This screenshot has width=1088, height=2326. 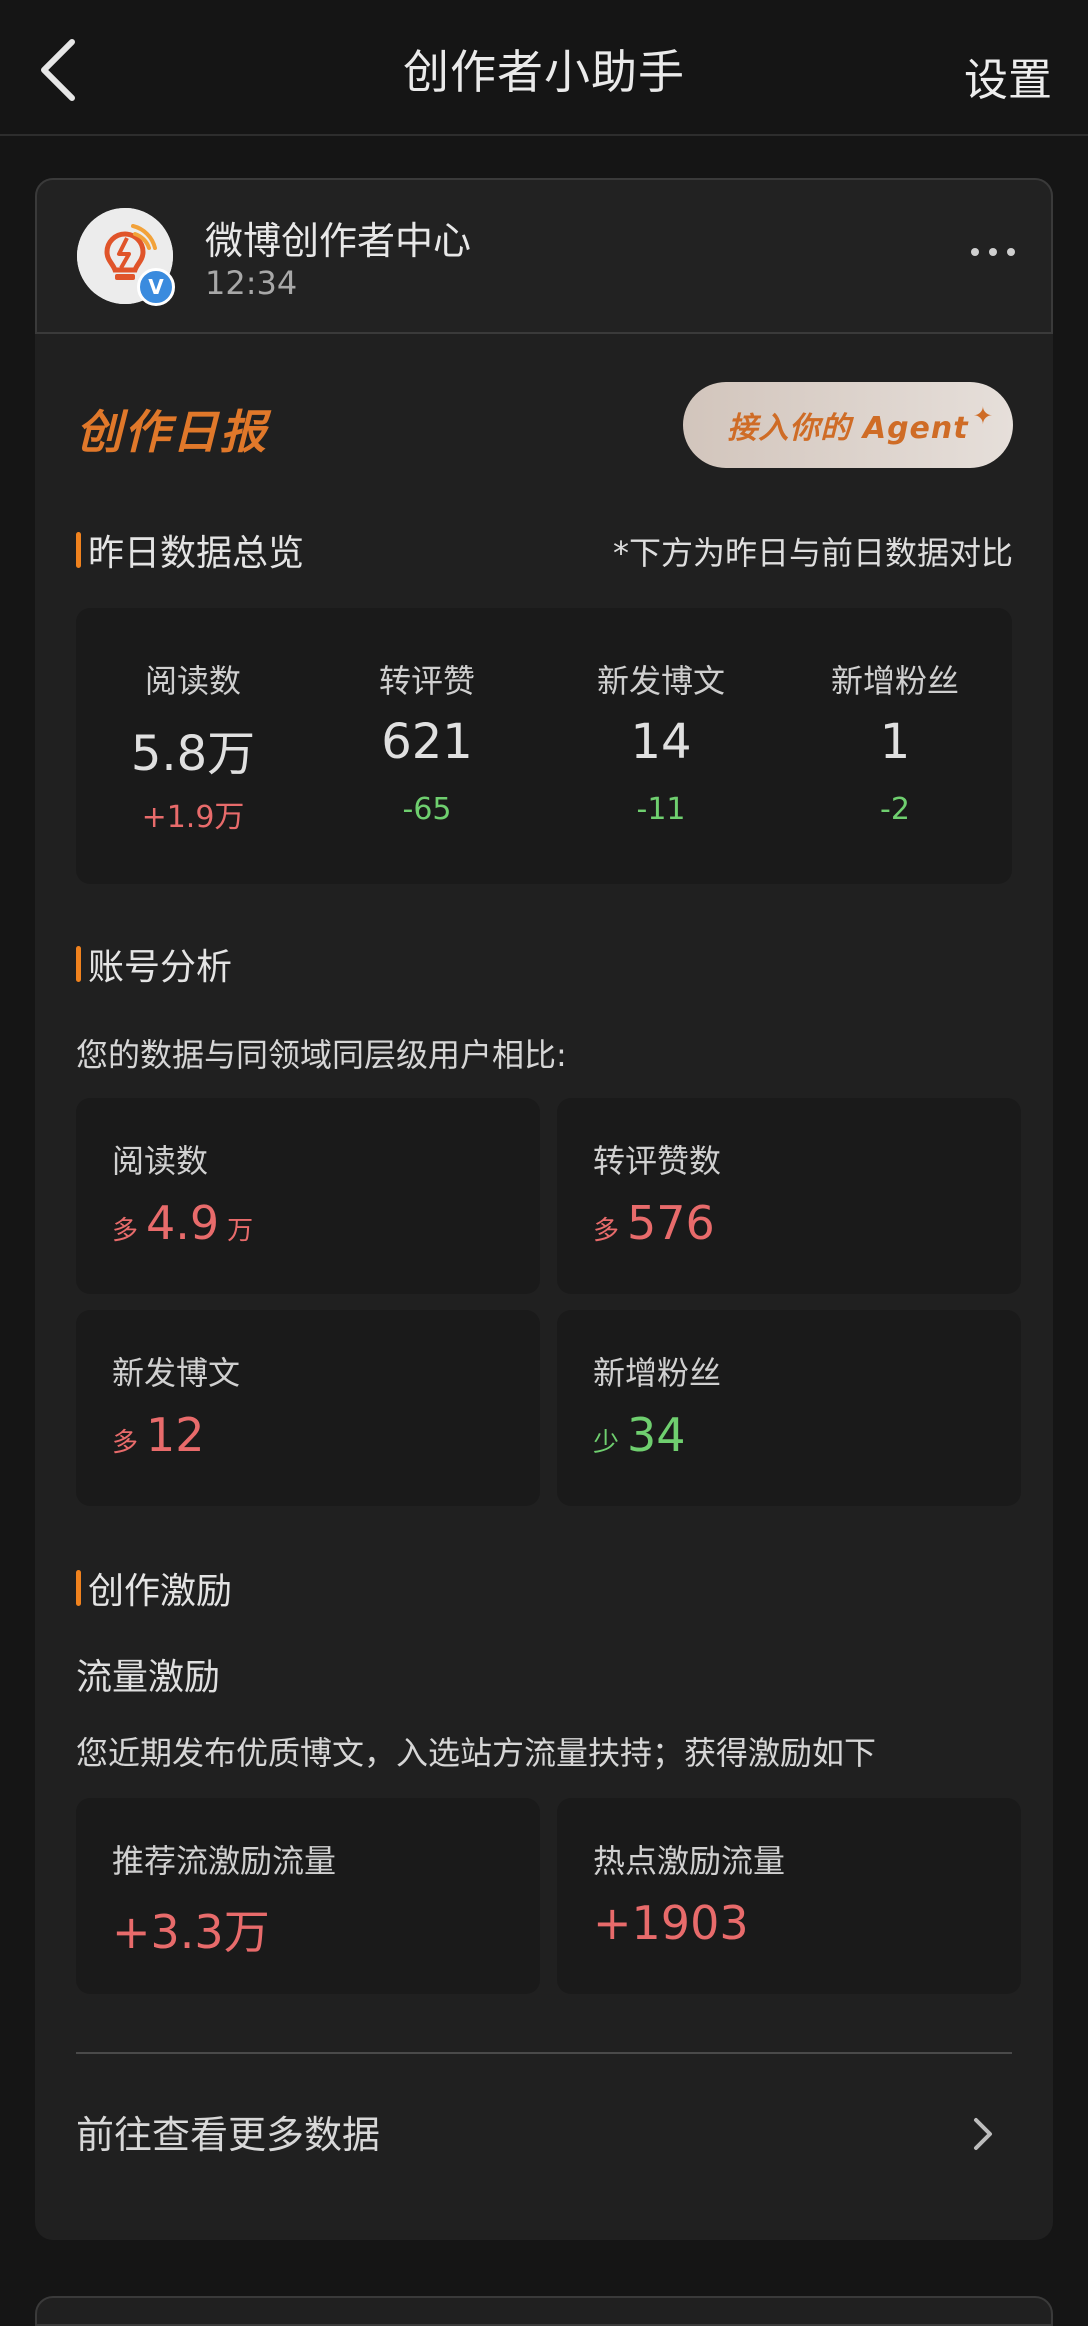 I want to click on analysis-section-title: 账号分析, so click(x=154, y=964).